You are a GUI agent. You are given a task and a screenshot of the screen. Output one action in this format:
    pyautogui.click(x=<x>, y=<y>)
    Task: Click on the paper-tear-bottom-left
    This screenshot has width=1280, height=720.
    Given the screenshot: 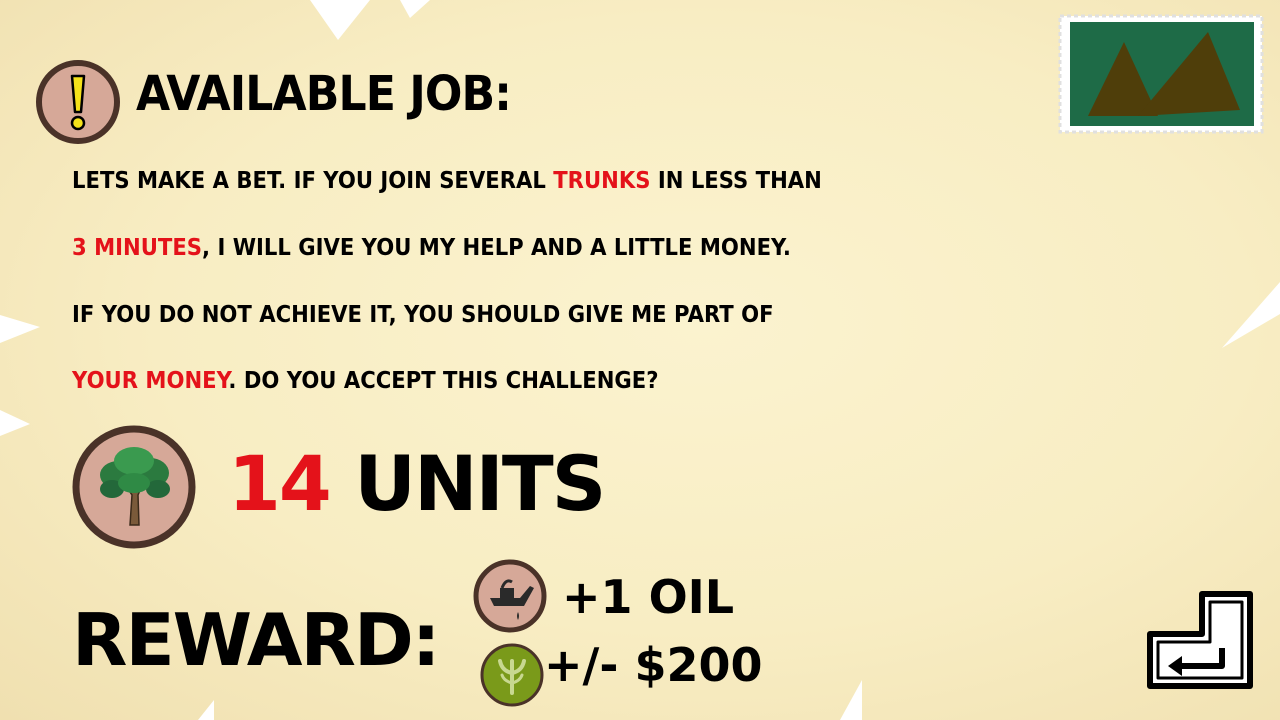 What is the action you would take?
    pyautogui.click(x=206, y=710)
    